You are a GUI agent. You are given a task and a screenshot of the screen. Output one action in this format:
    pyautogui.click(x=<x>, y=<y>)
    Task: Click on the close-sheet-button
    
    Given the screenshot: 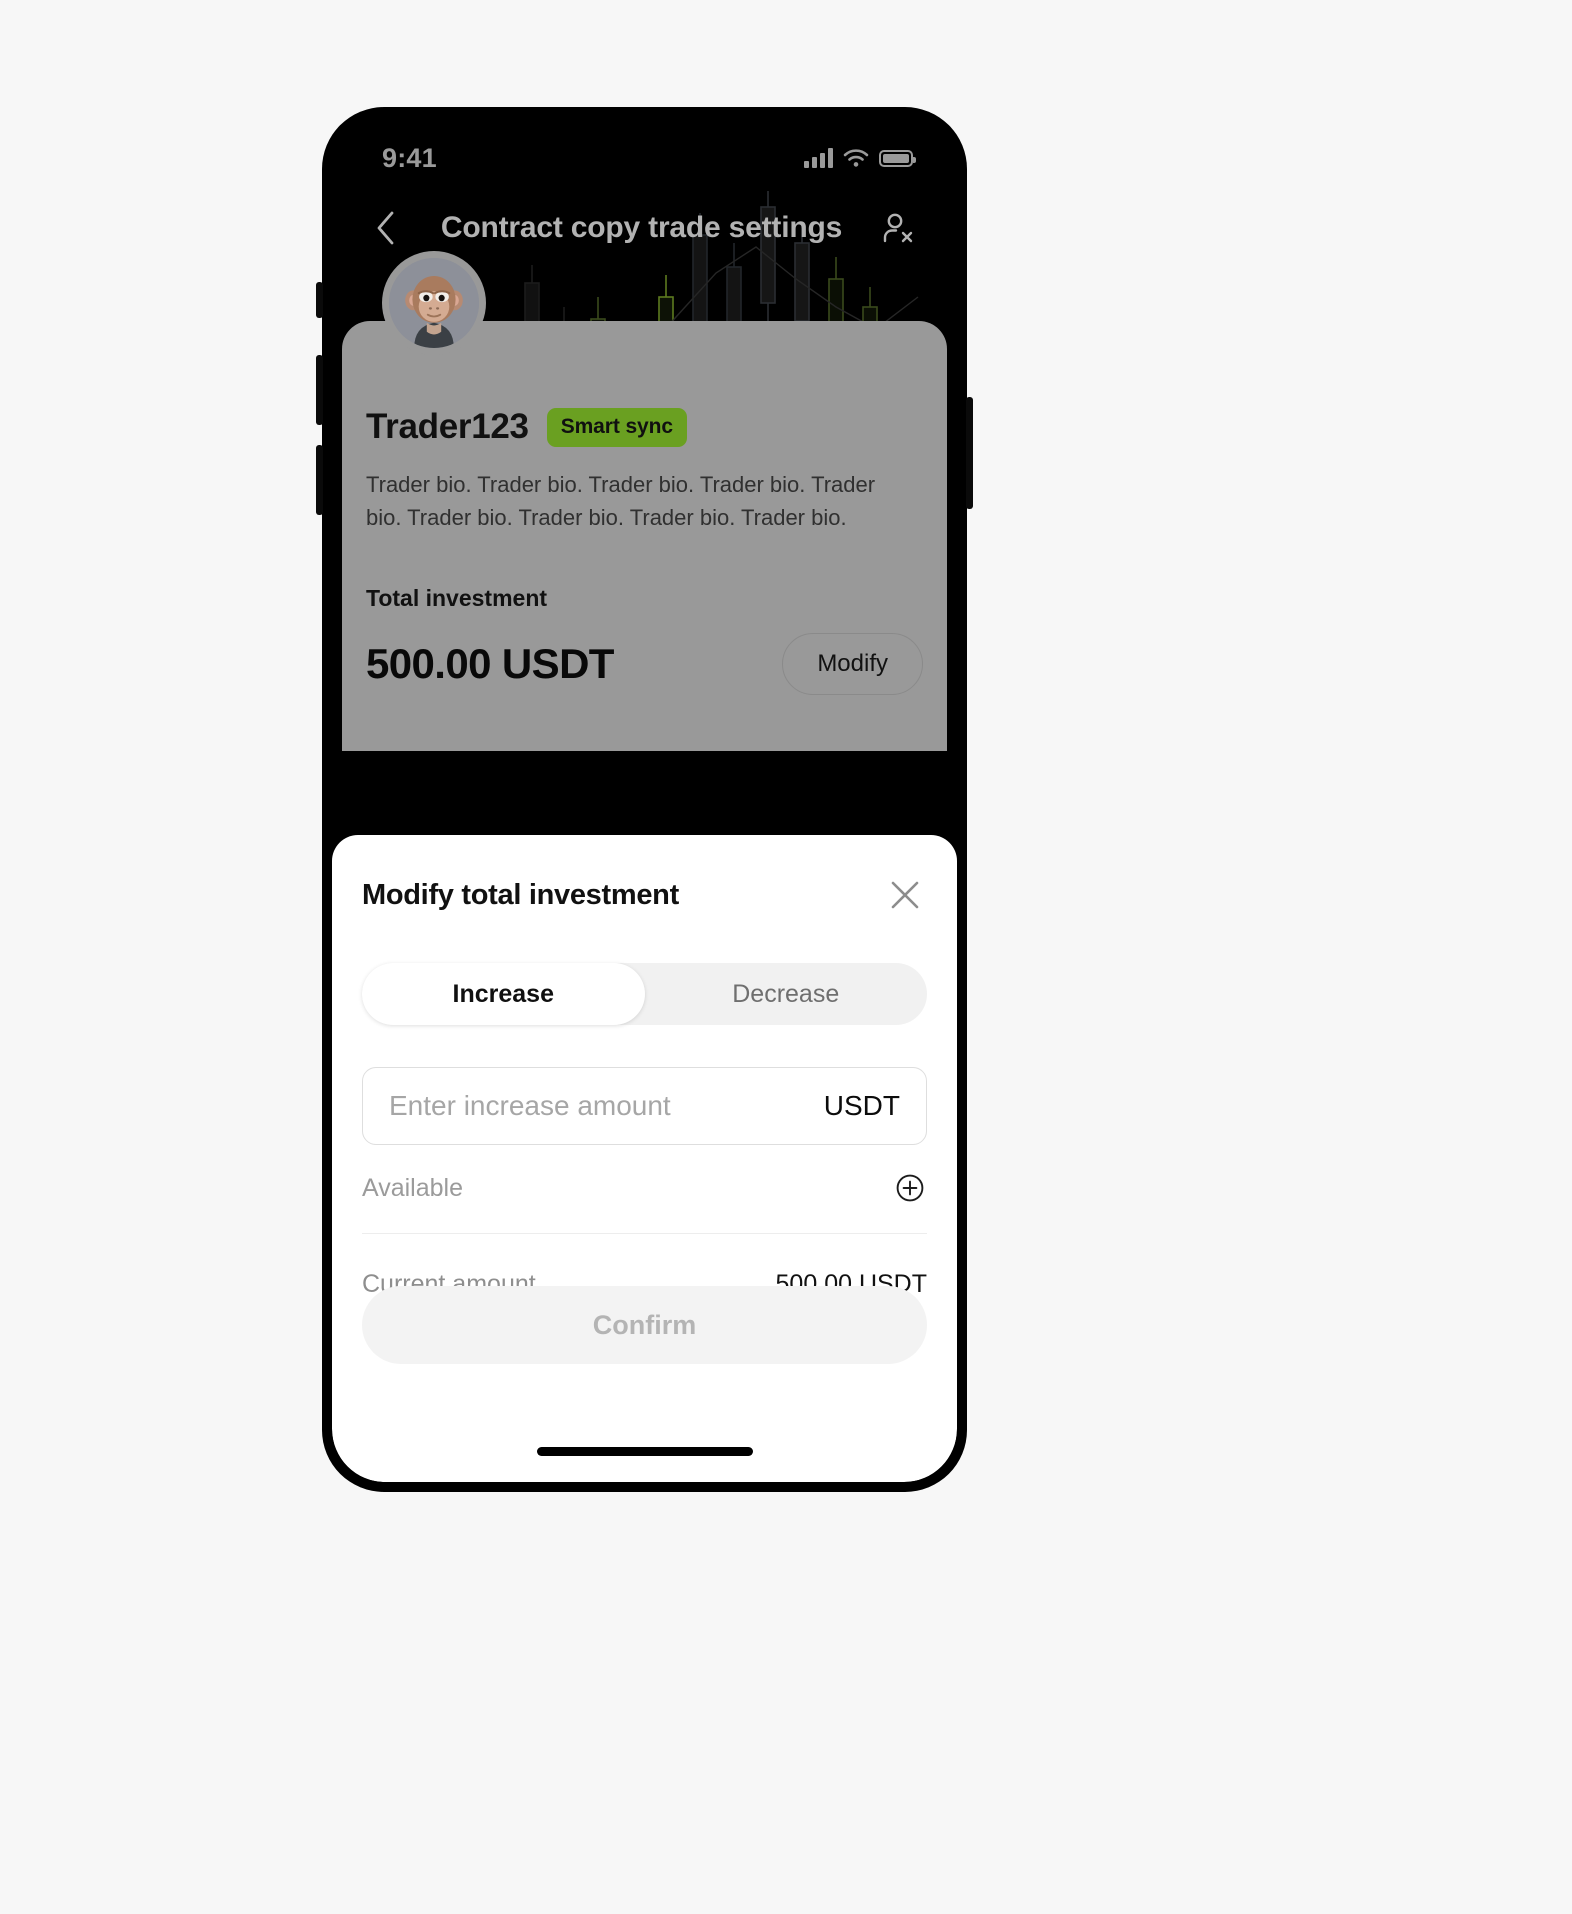 What is the action you would take?
    pyautogui.click(x=905, y=895)
    